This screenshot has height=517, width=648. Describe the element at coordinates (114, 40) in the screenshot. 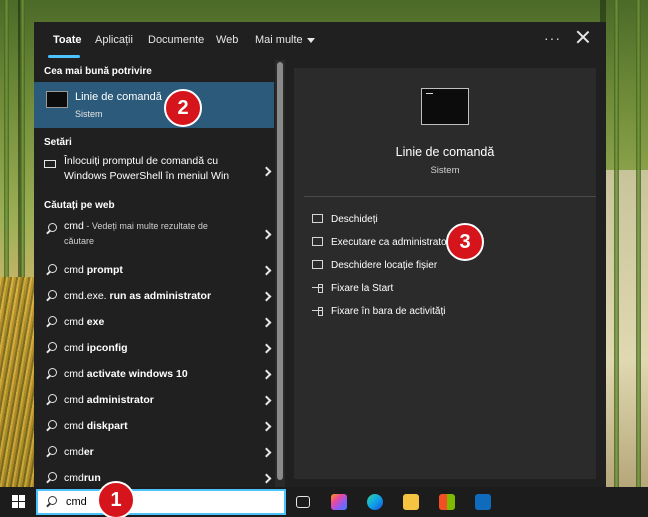

I see `tab-apps: Aplicații` at that location.